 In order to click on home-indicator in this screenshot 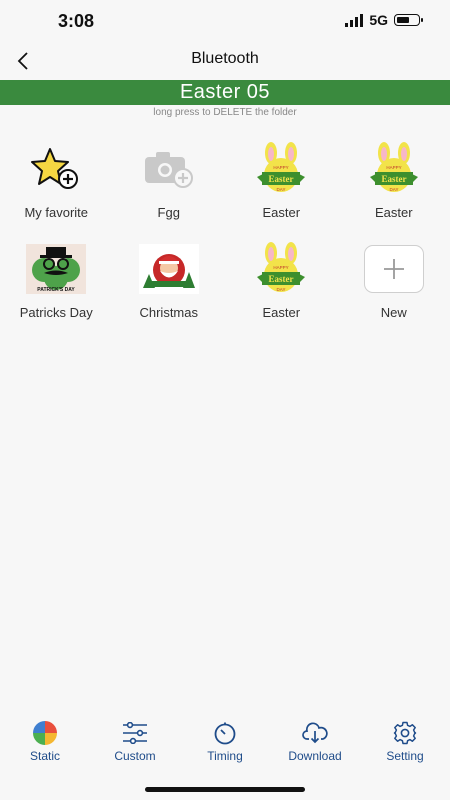, I will do `click(225, 789)`.